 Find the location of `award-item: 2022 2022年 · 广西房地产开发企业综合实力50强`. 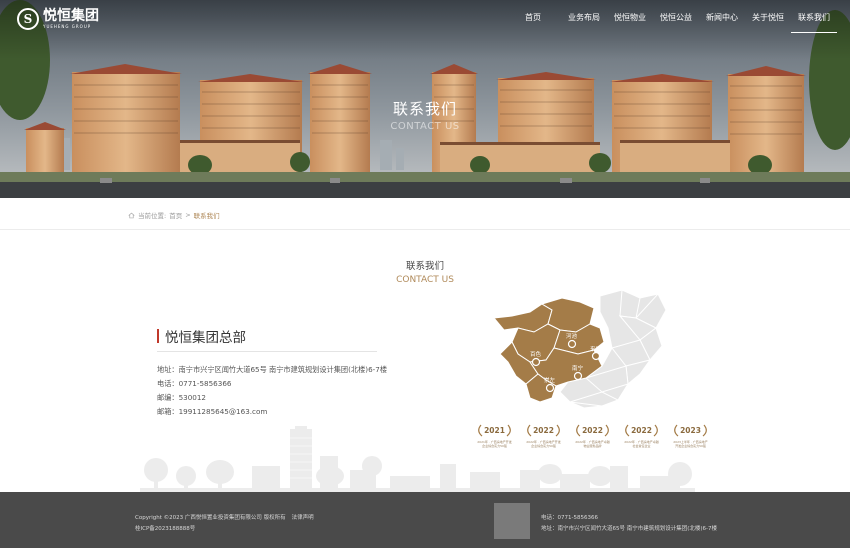

award-item: 2022 2022年 · 广西房地产开发企业综合实力50强 is located at coordinates (543, 436).